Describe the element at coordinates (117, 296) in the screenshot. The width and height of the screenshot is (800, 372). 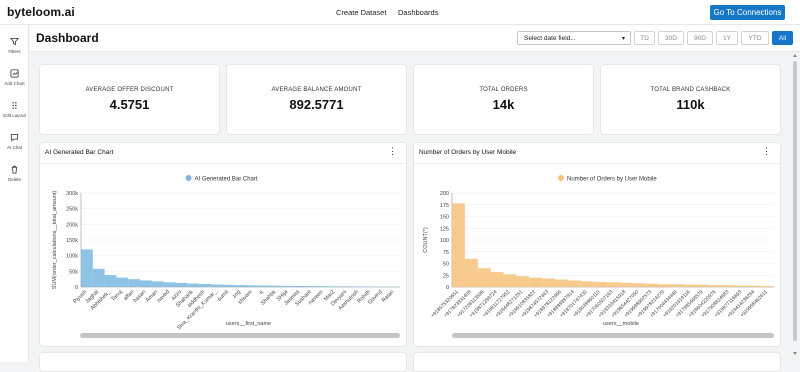
I see `x-tick-label: Tanuj` at that location.